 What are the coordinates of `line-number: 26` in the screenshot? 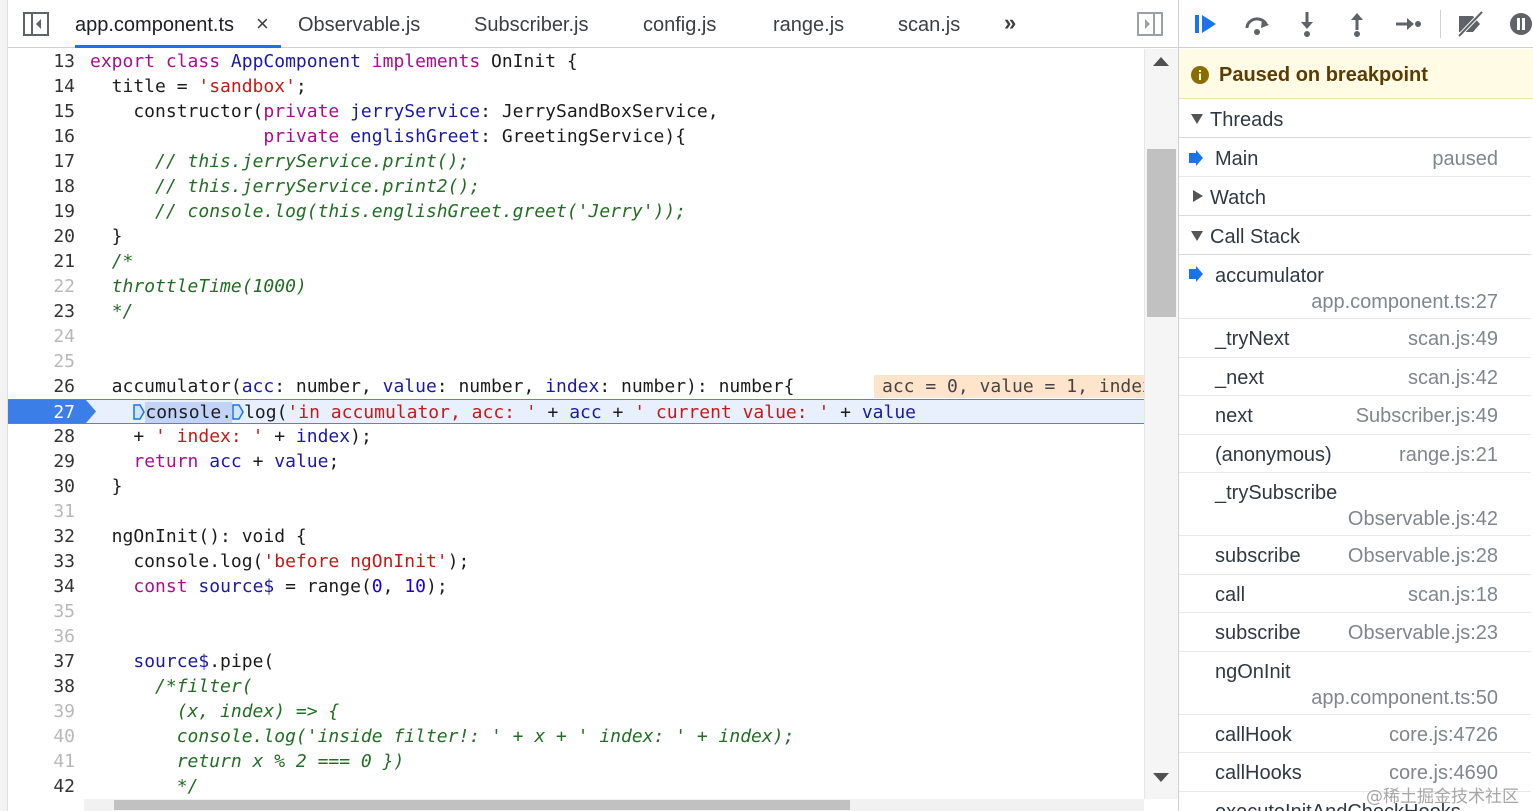 It's located at (41, 386).